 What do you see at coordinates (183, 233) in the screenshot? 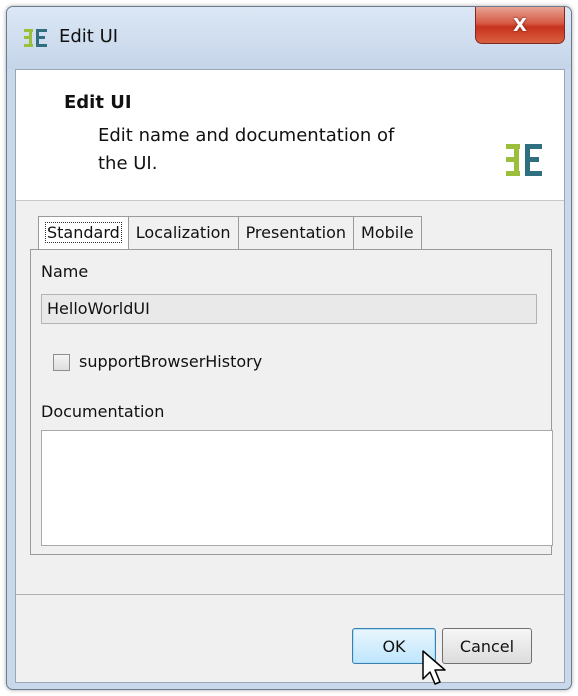
I see `tab-localization: Localization` at bounding box center [183, 233].